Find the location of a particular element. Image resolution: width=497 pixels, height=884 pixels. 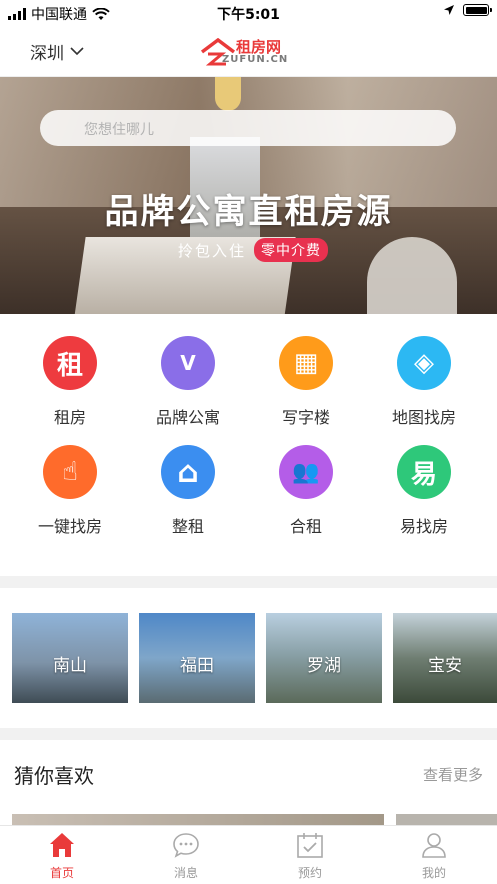

category-label: 地图找房 is located at coordinates (423, 417).